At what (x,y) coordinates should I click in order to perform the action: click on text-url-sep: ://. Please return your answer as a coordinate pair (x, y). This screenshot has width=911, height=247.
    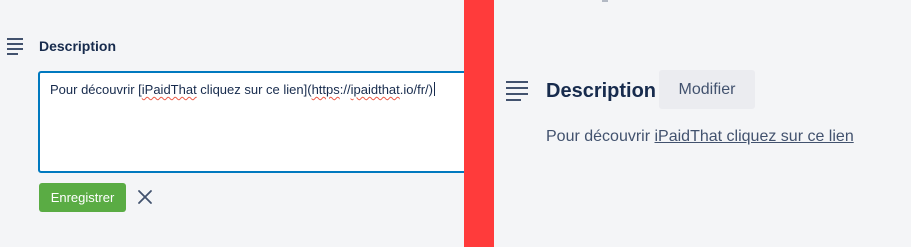
    Looking at the image, I should click on (345, 89).